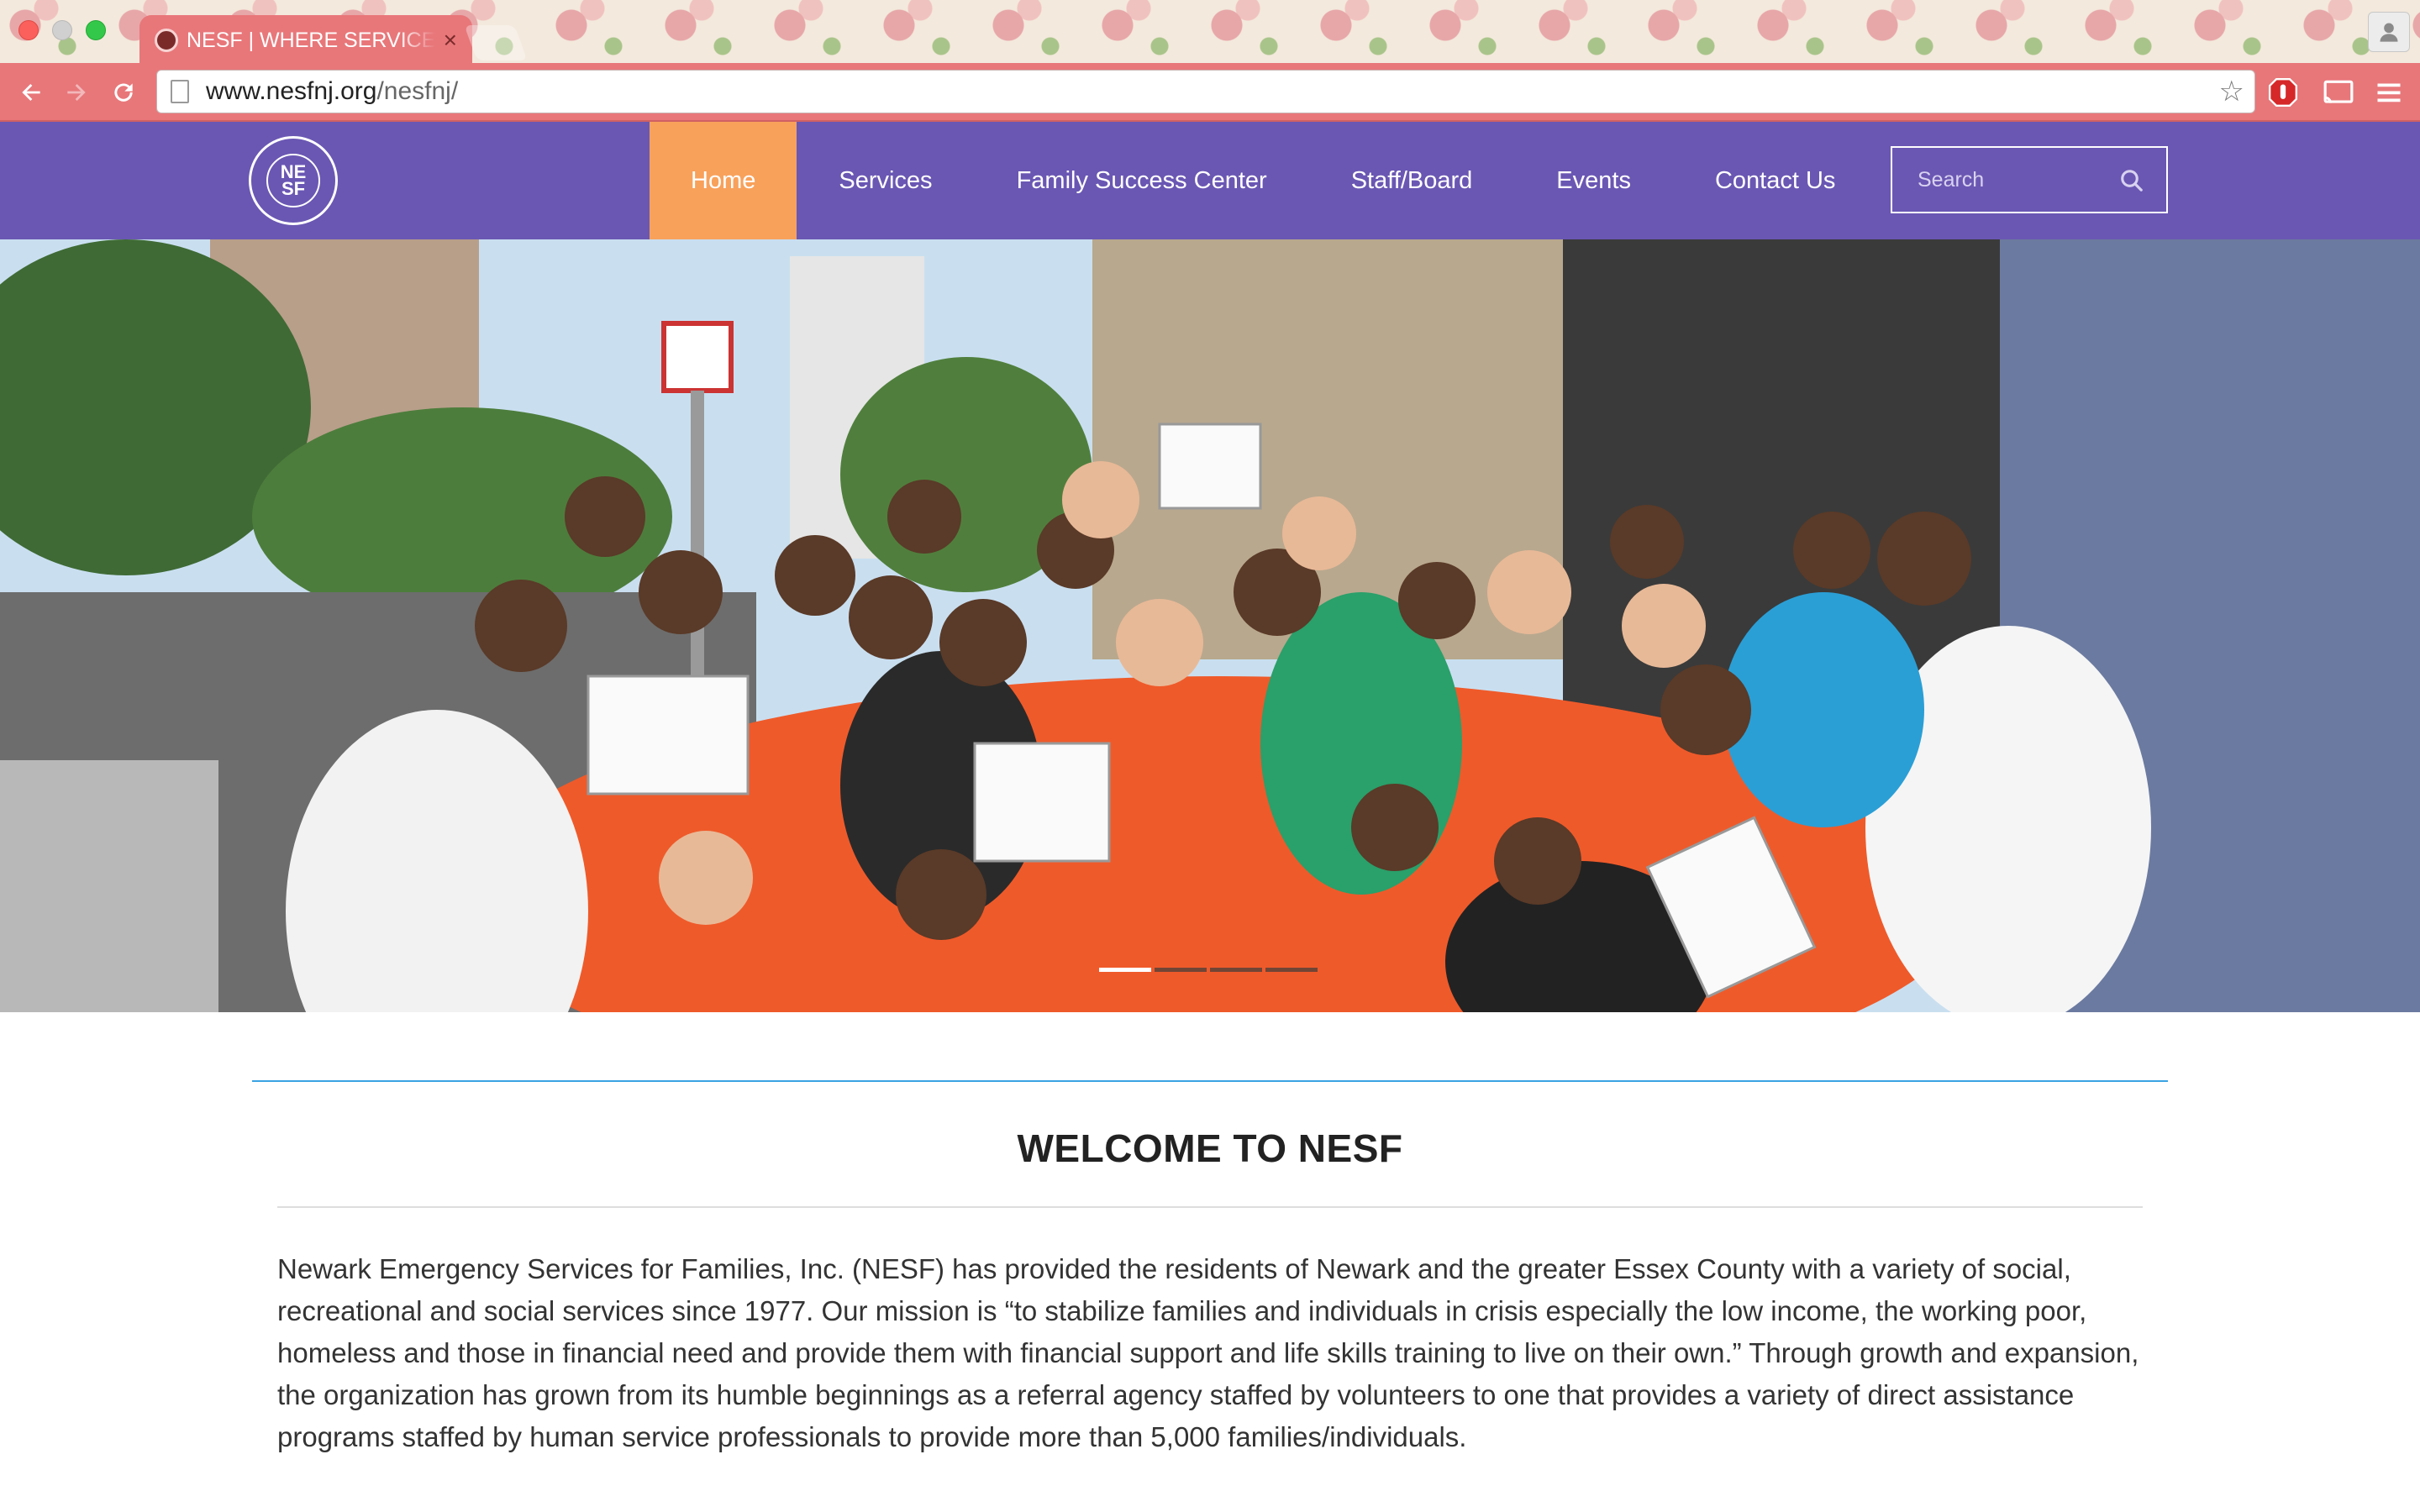 This screenshot has height=1512, width=2420. I want to click on url-path: /nesfnj/, so click(417, 91).